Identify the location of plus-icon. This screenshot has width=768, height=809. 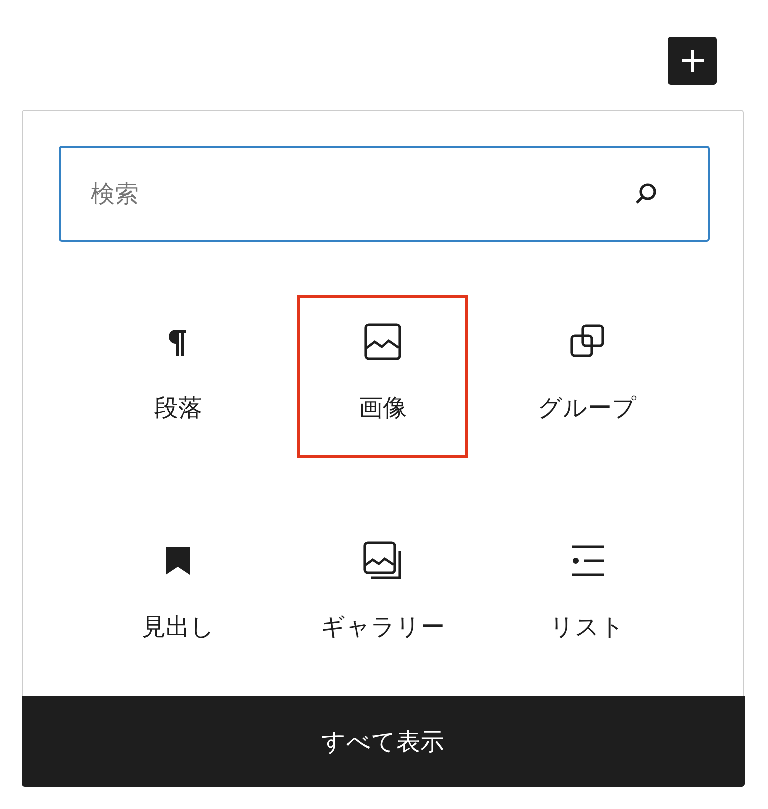
(693, 61).